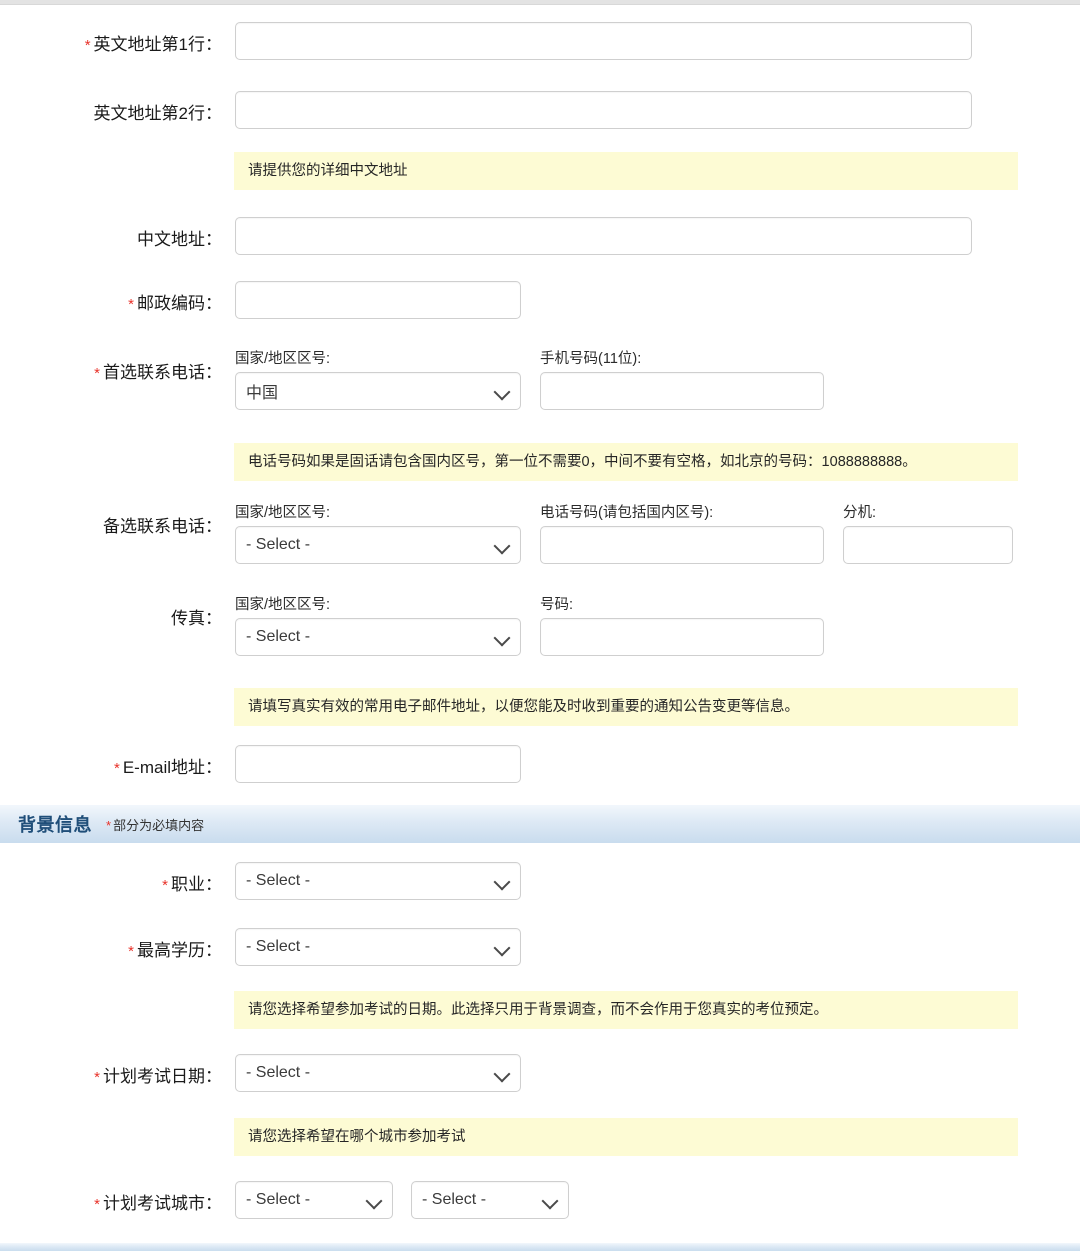 This screenshot has height=1251, width=1080. I want to click on input-postcode, so click(378, 300).